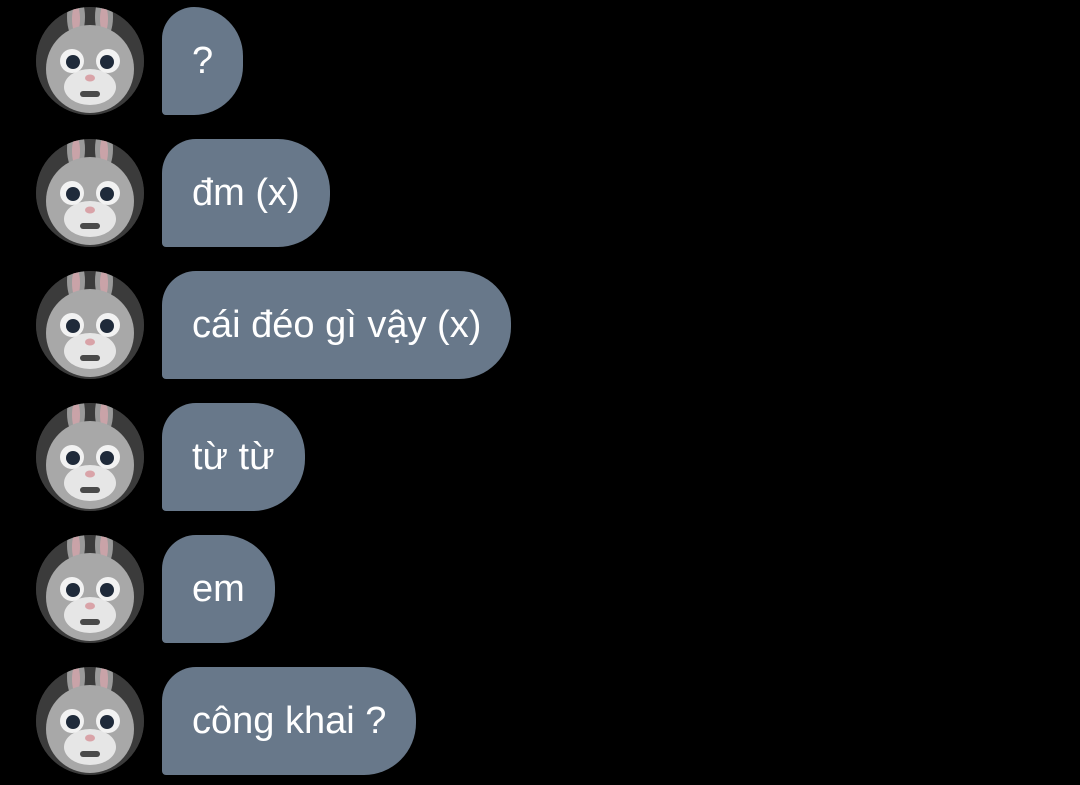 This screenshot has width=1080, height=785. I want to click on message-bubble: cái đéo gì vậy (x), so click(337, 325).